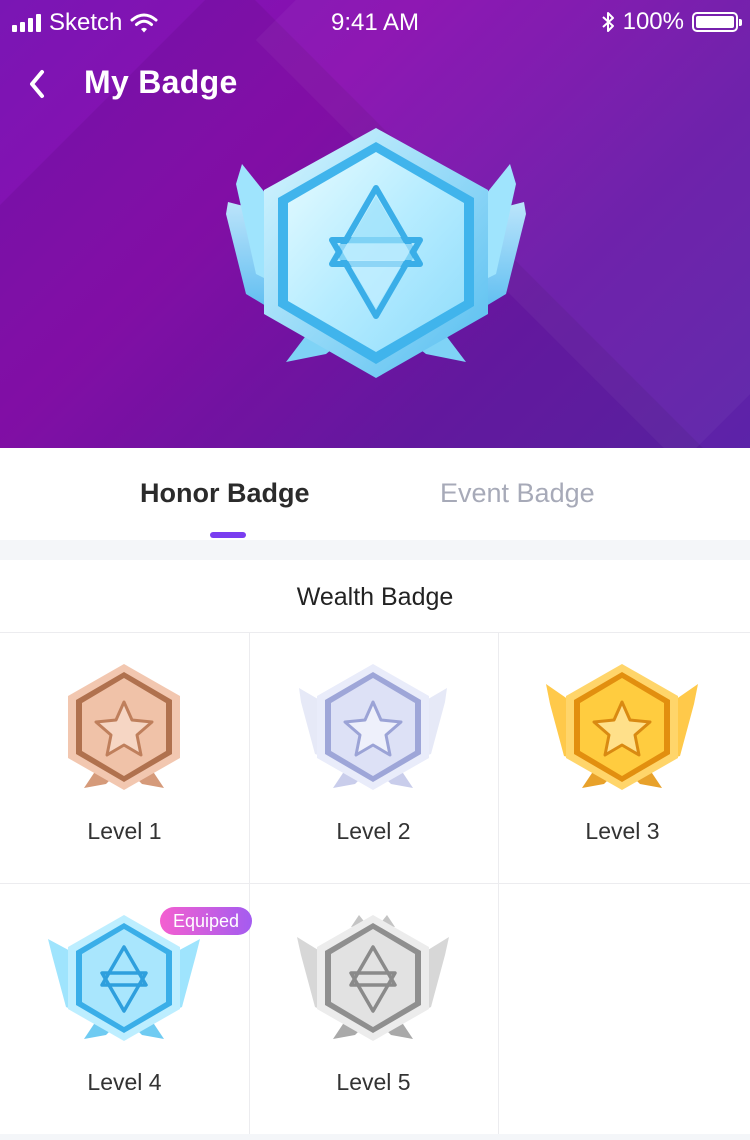 This screenshot has height=1140, width=750. Describe the element at coordinates (517, 493) in the screenshot. I see `tab-event-badge: Event Badge` at that location.